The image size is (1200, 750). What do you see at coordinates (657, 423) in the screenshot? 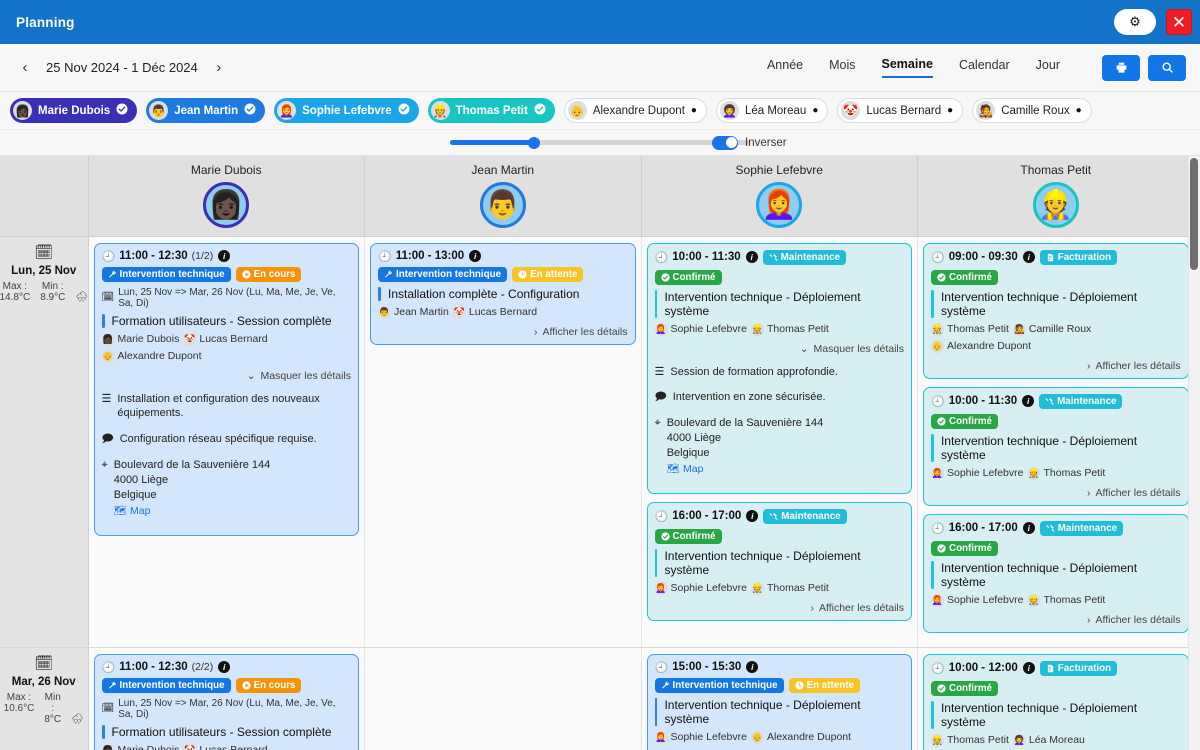
I see `location-icon: ⌖` at bounding box center [657, 423].